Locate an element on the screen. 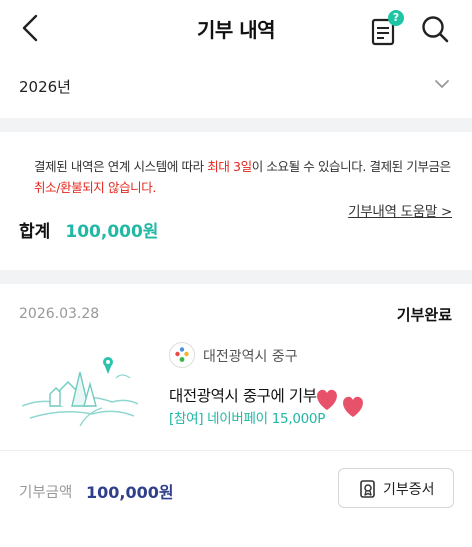  chevron-down-icon is located at coordinates (442, 84).